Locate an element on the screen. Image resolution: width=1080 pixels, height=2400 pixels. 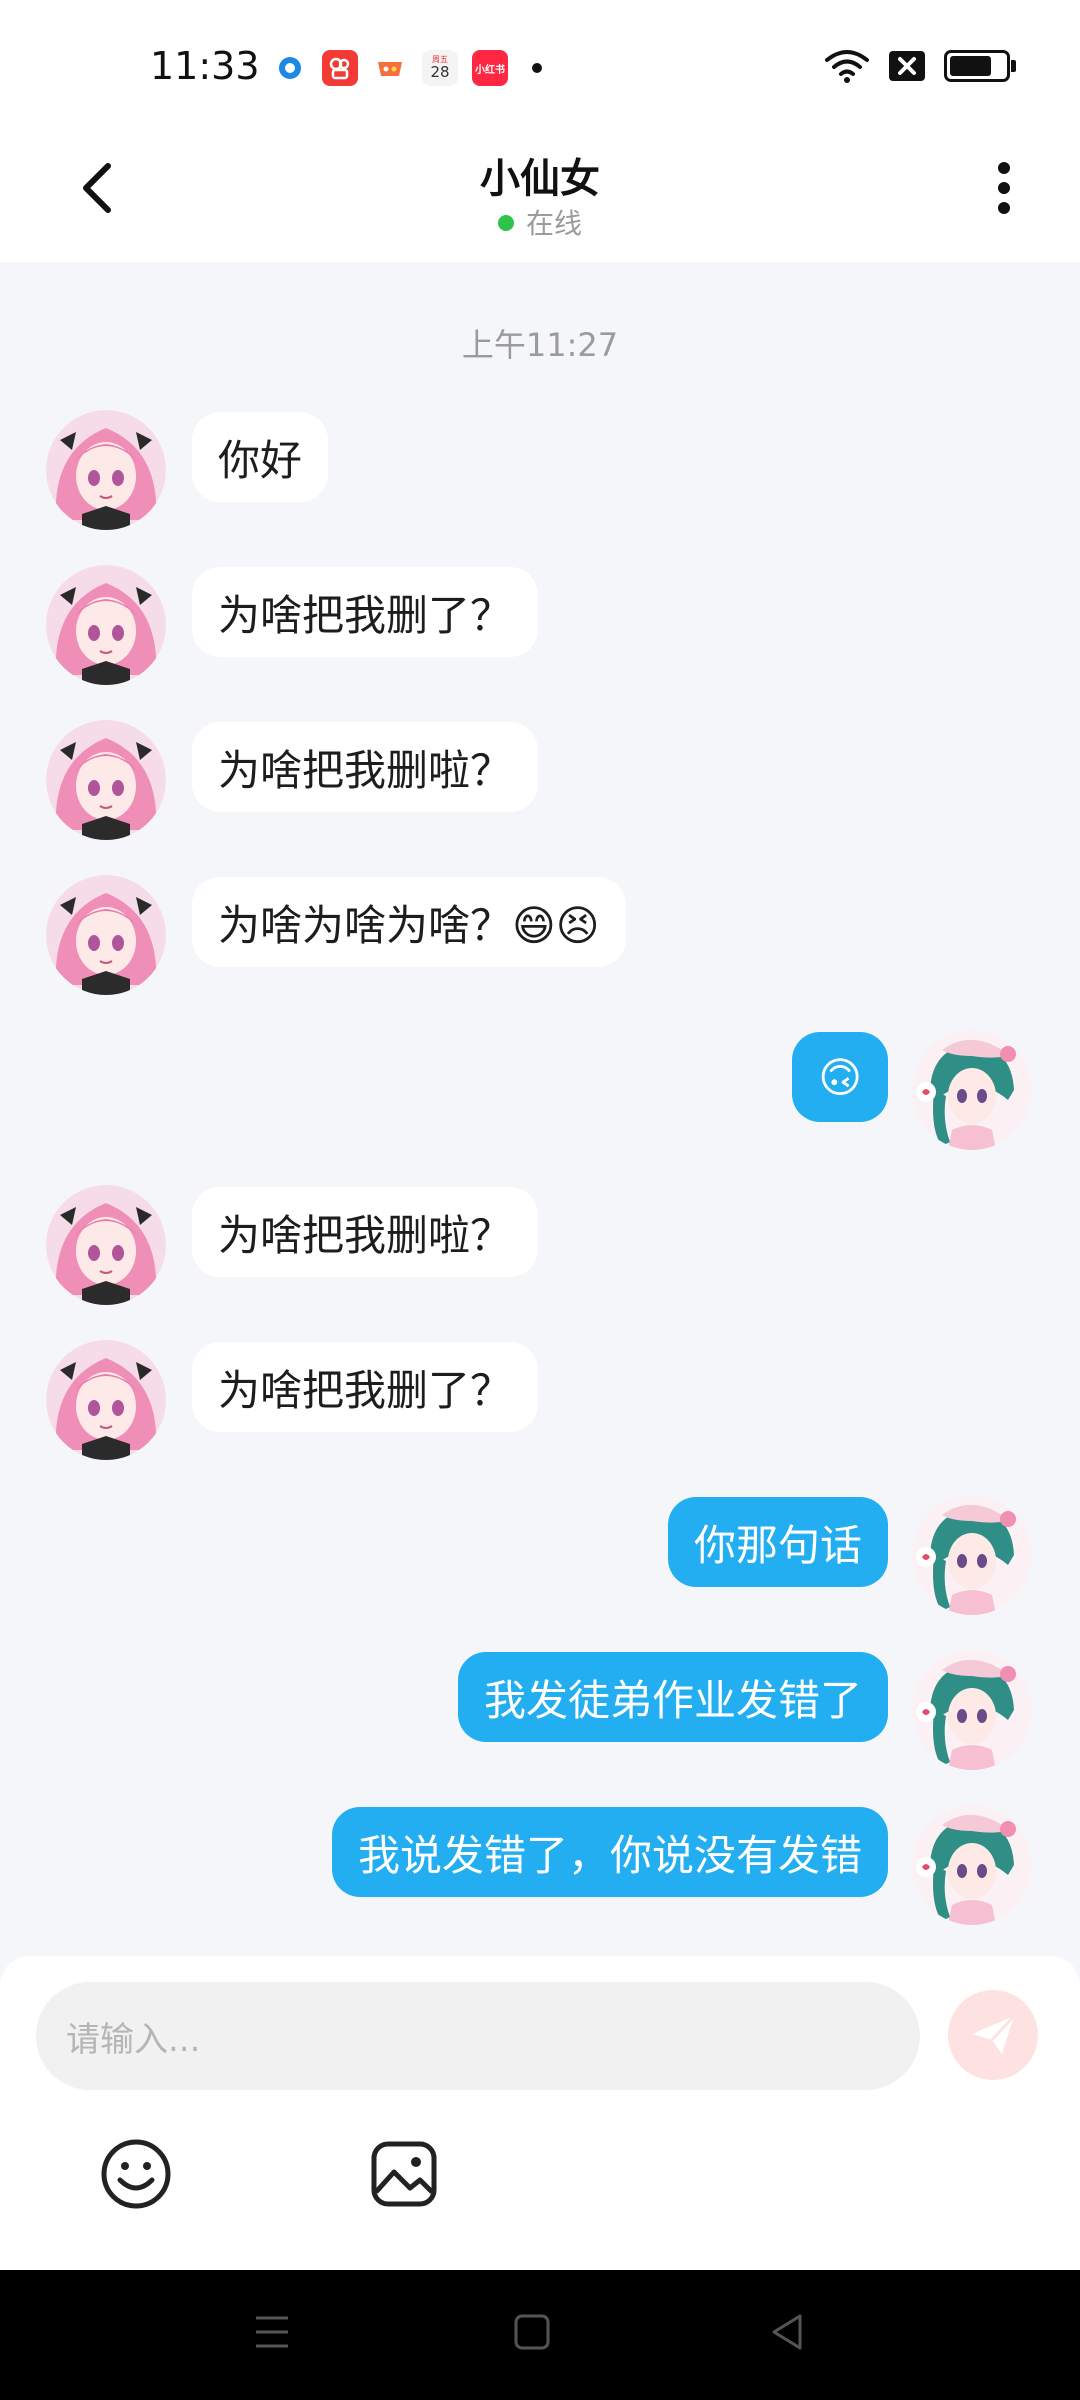
message-bubble: 你好 is located at coordinates (260, 457).